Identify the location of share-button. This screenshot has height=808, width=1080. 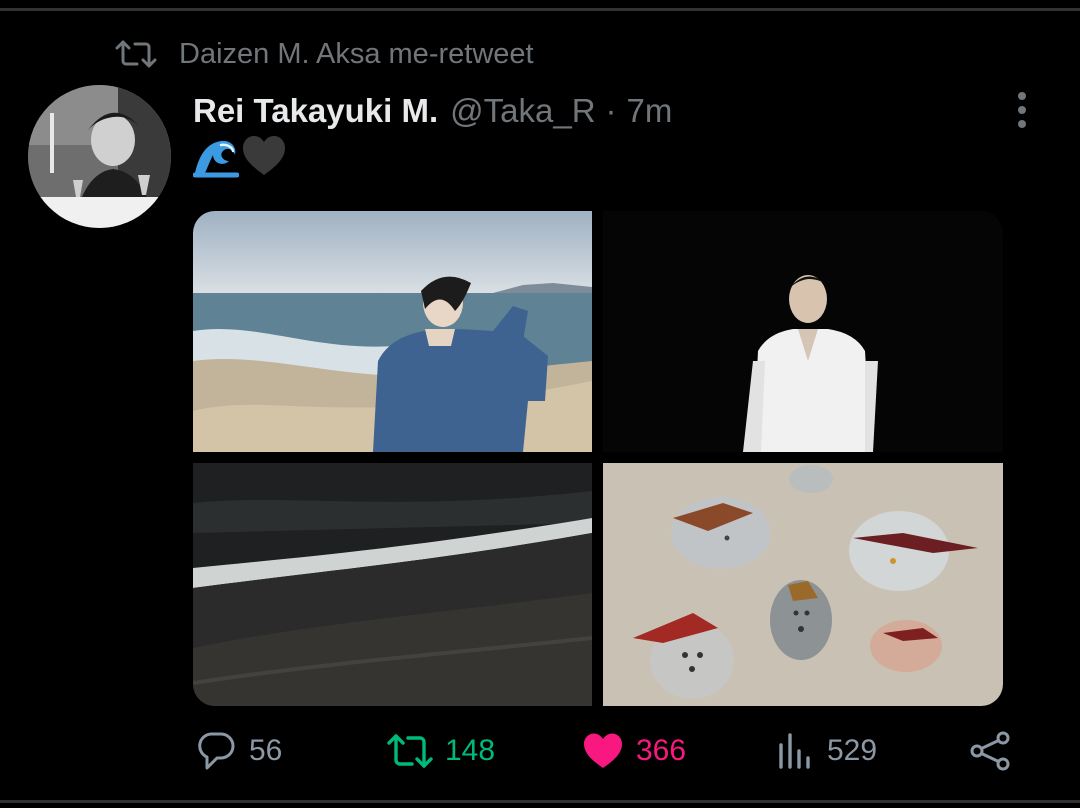
(996, 751).